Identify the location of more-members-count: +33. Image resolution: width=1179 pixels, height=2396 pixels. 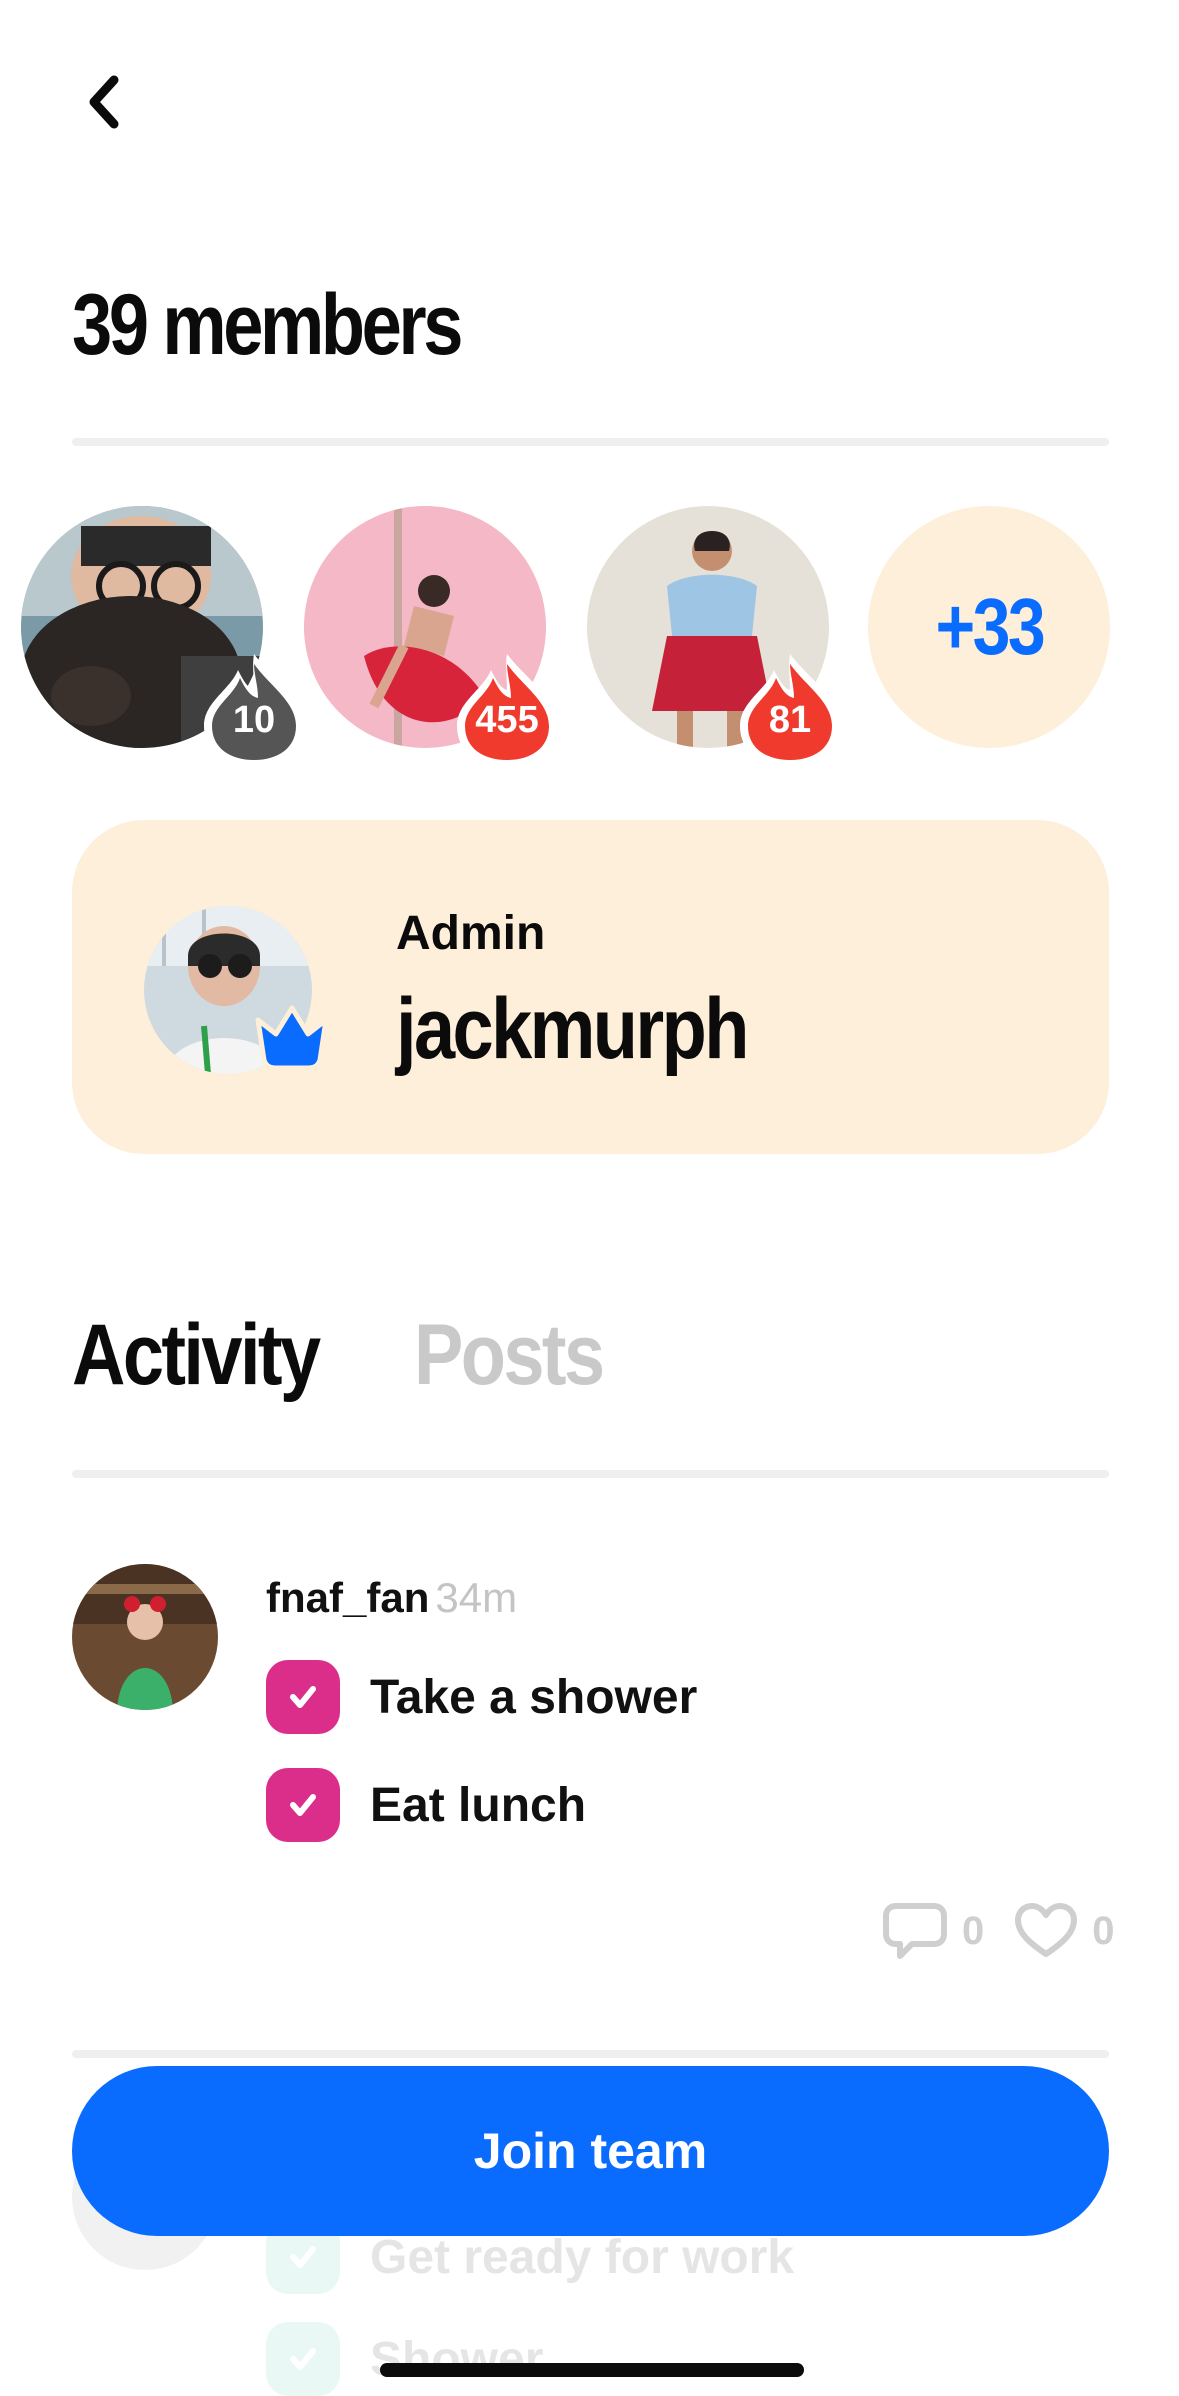
(990, 626).